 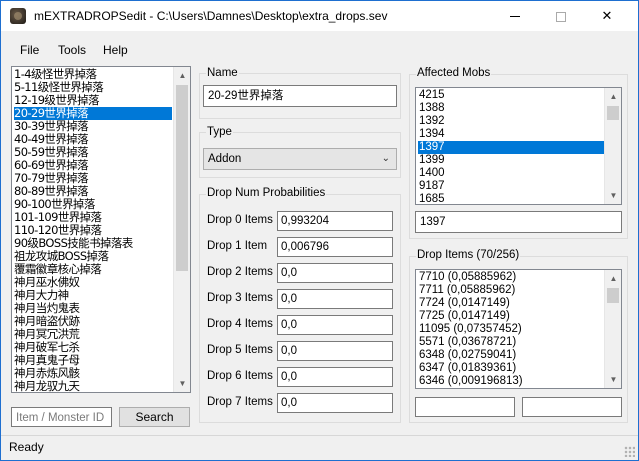 What do you see at coordinates (222, 73) in the screenshot?
I see `name-group-label: Name` at bounding box center [222, 73].